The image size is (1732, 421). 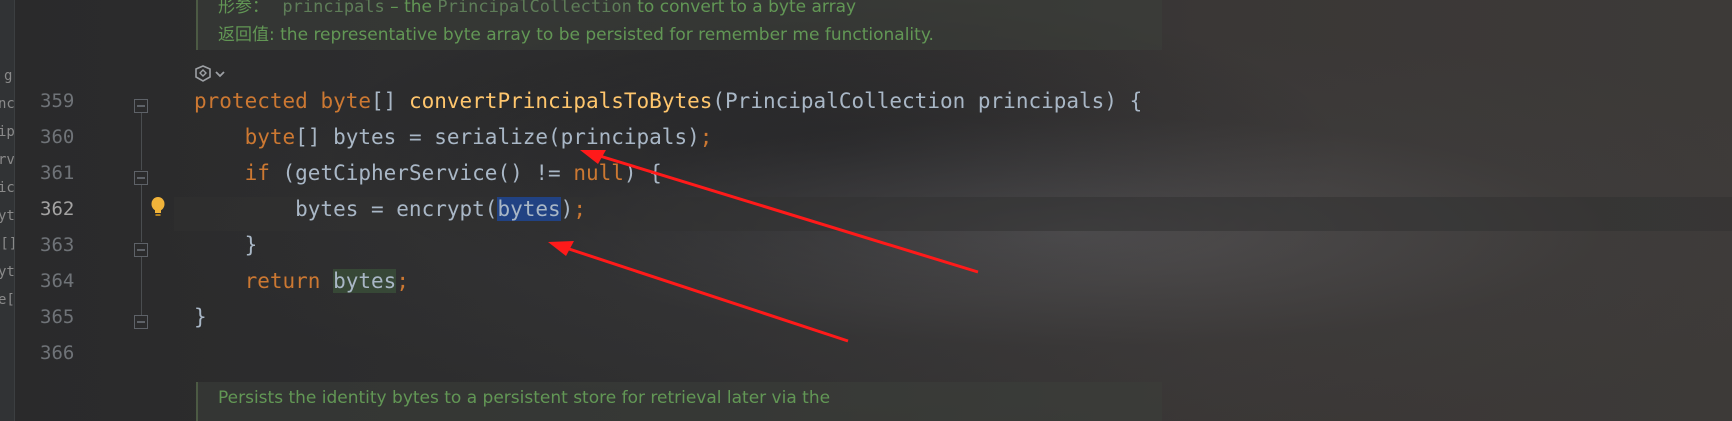 What do you see at coordinates (779, 212) in the screenshot?
I see `arrow-to-serialize` at bounding box center [779, 212].